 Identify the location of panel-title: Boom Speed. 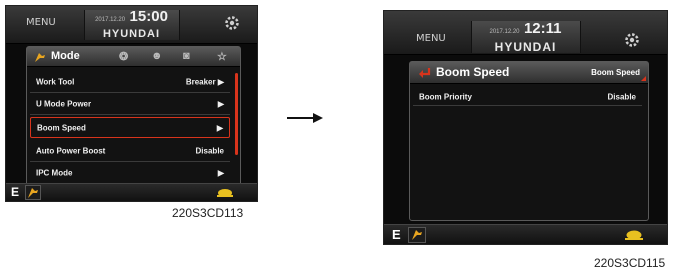
(473, 72).